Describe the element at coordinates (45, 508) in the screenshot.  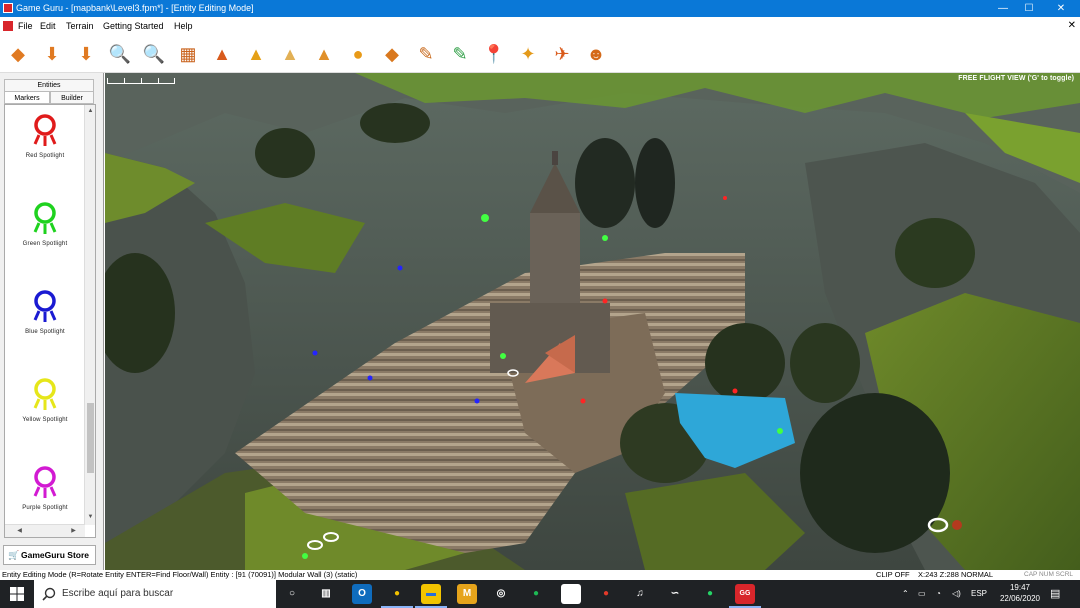
I see `entity-item-label: Purple Spotlight` at that location.